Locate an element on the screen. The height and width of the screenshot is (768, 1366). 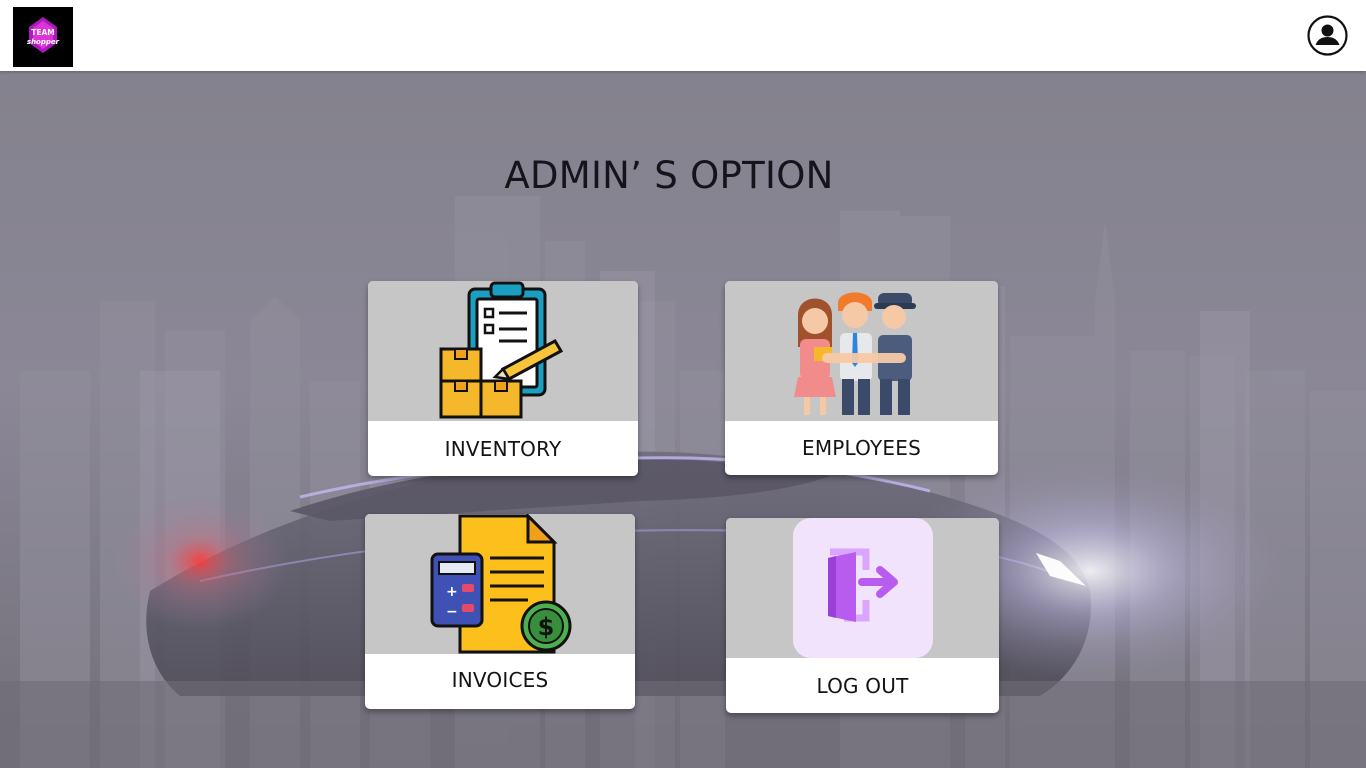
clipboard-boxes-icon is located at coordinates (501, 350).